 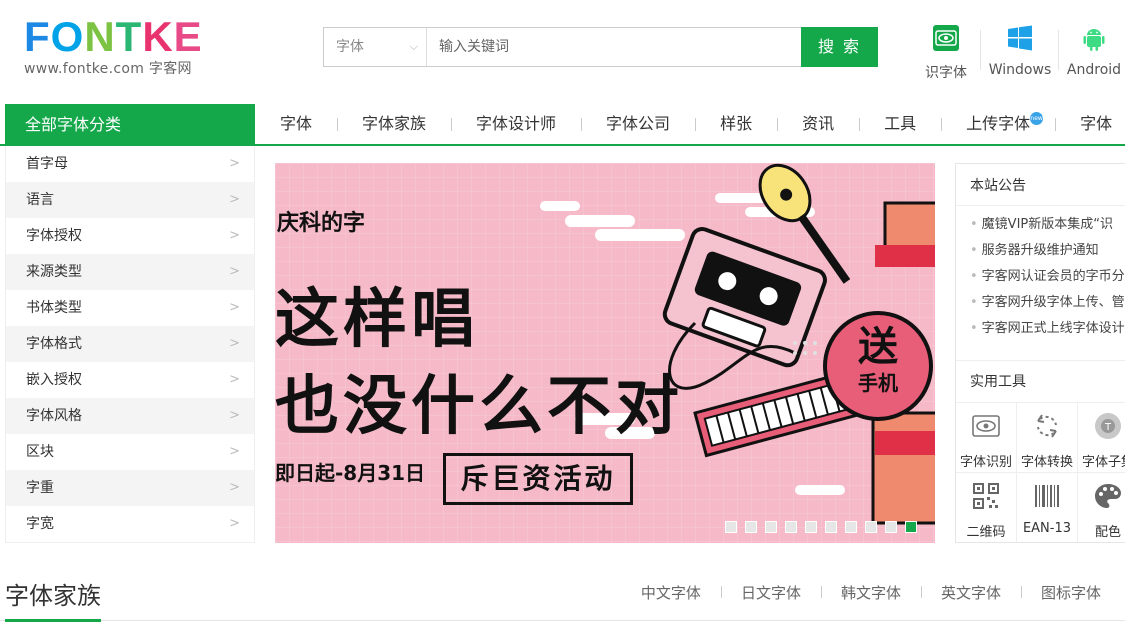 I want to click on tab-korean: 韩文字体, so click(x=870, y=592).